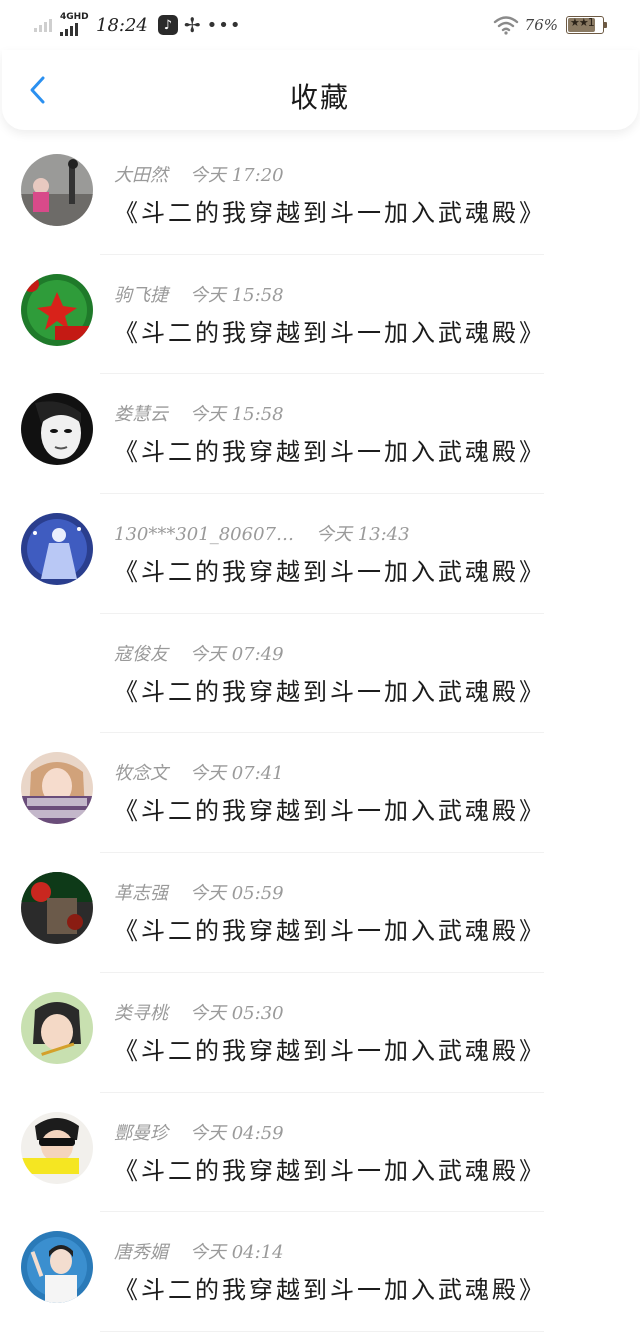  What do you see at coordinates (320, 913) in the screenshot?
I see `list-item: 革志强 今天 05:59 《斗二的我穿越到斗一加入武魂殿》` at bounding box center [320, 913].